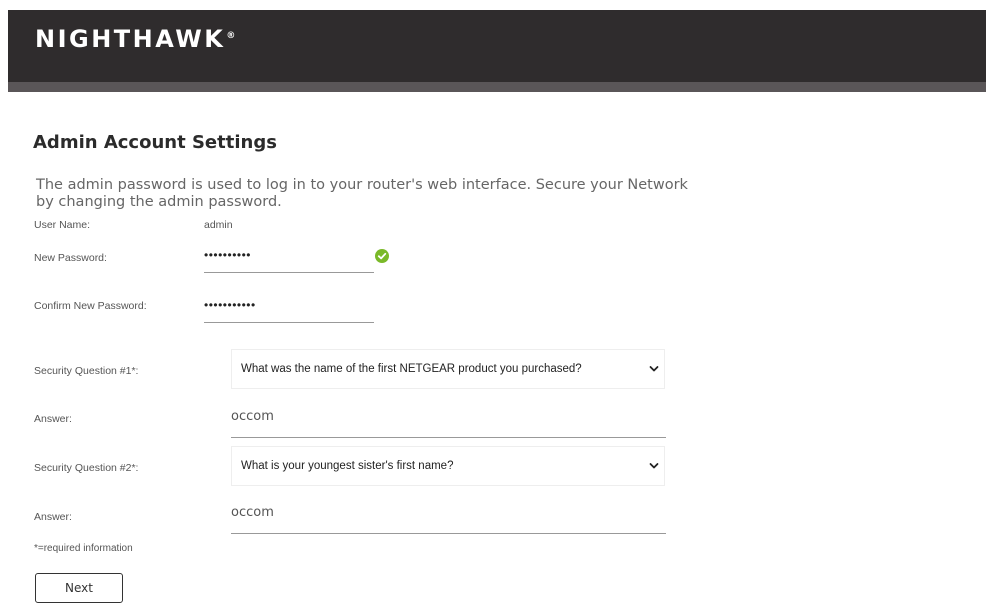  Describe the element at coordinates (86, 468) in the screenshot. I see `security-question-2-label: Security Question #2*:` at that location.